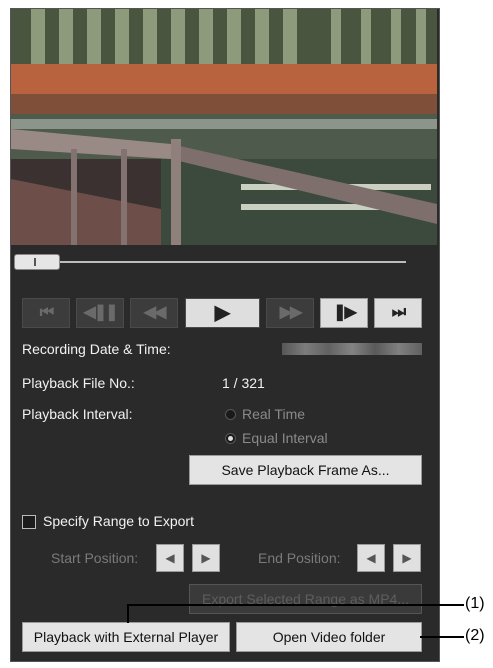 Image resolution: width=493 pixels, height=668 pixels. I want to click on previous-frame-icon: ◀❚❚, so click(100, 312).